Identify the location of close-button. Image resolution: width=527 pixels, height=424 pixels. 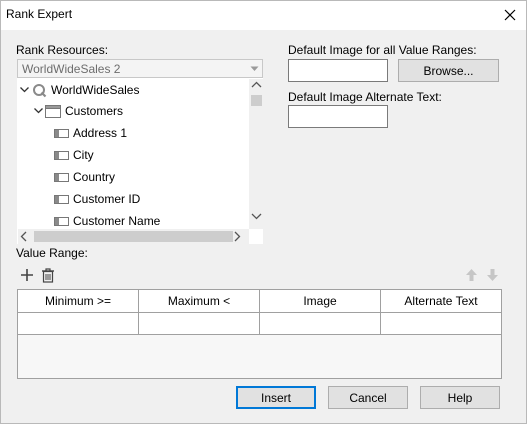
(510, 15).